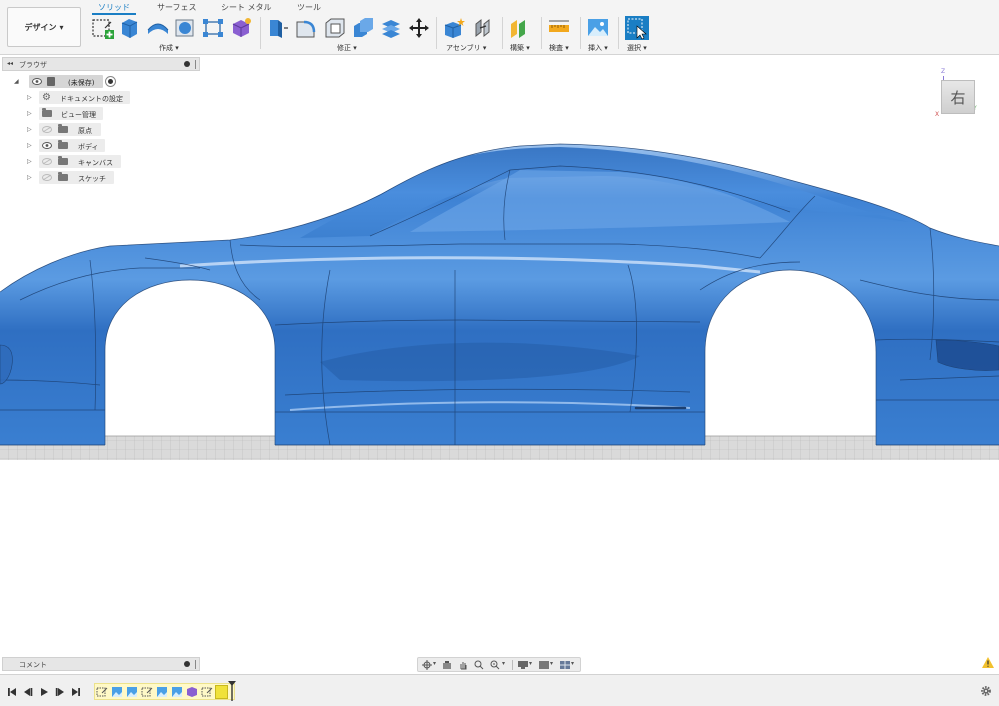  What do you see at coordinates (101, 98) in the screenshot?
I see `browser-item-document-settings: ▷ ⚙ ドキュメントの設定` at bounding box center [101, 98].